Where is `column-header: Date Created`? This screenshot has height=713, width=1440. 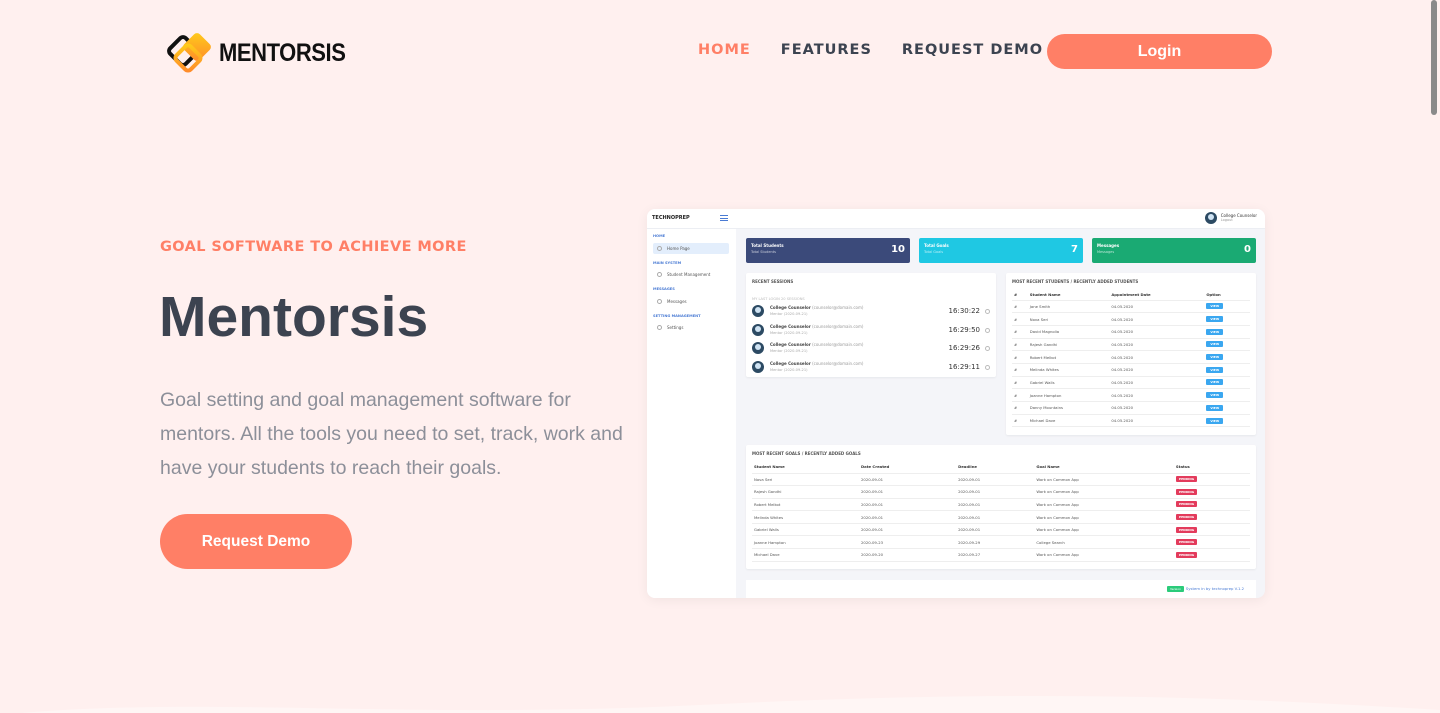
column-header: Date Created is located at coordinates (907, 467).